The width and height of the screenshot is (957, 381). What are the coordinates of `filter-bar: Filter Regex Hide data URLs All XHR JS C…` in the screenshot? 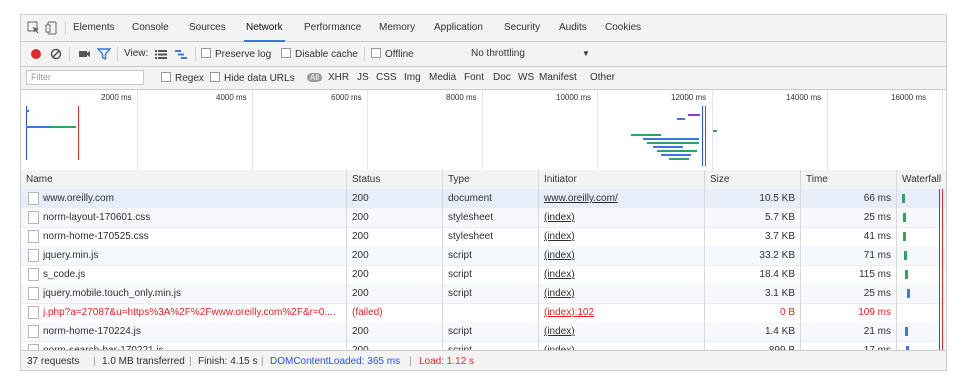 It's located at (483, 78).